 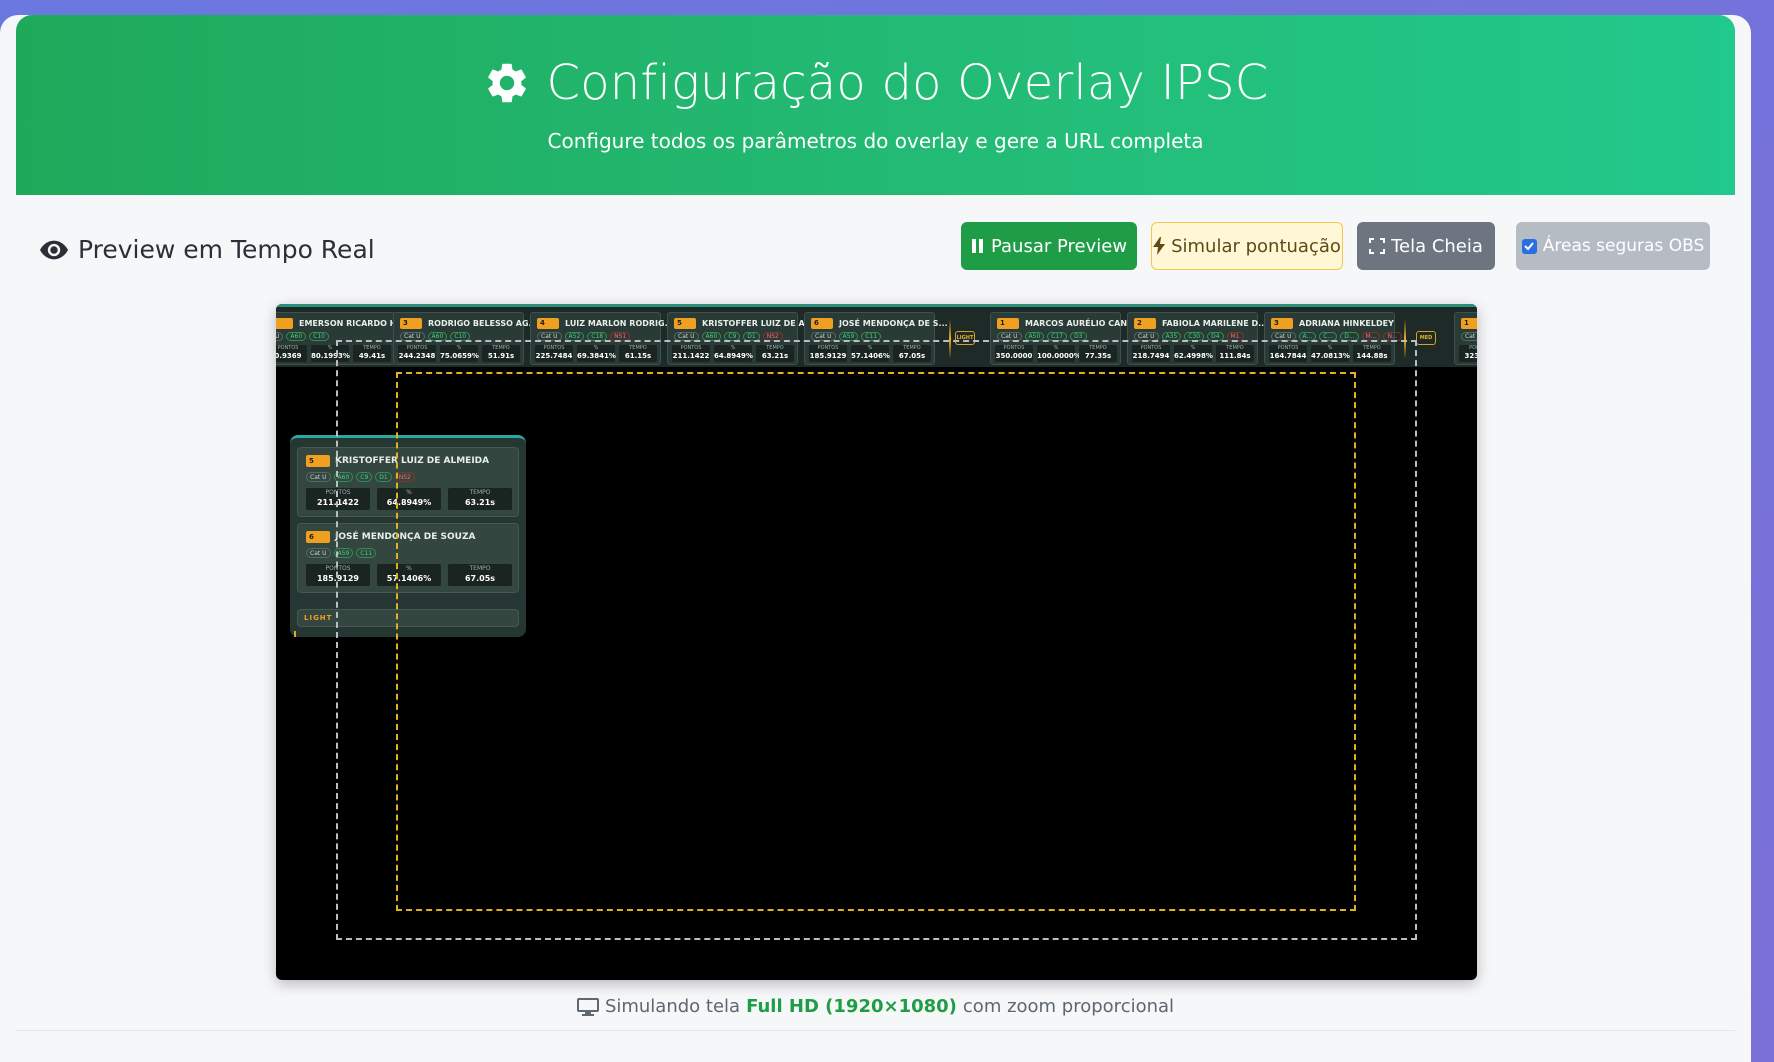 What do you see at coordinates (1437, 246) in the screenshot?
I see `fullscreen-label: Tela Cheia` at bounding box center [1437, 246].